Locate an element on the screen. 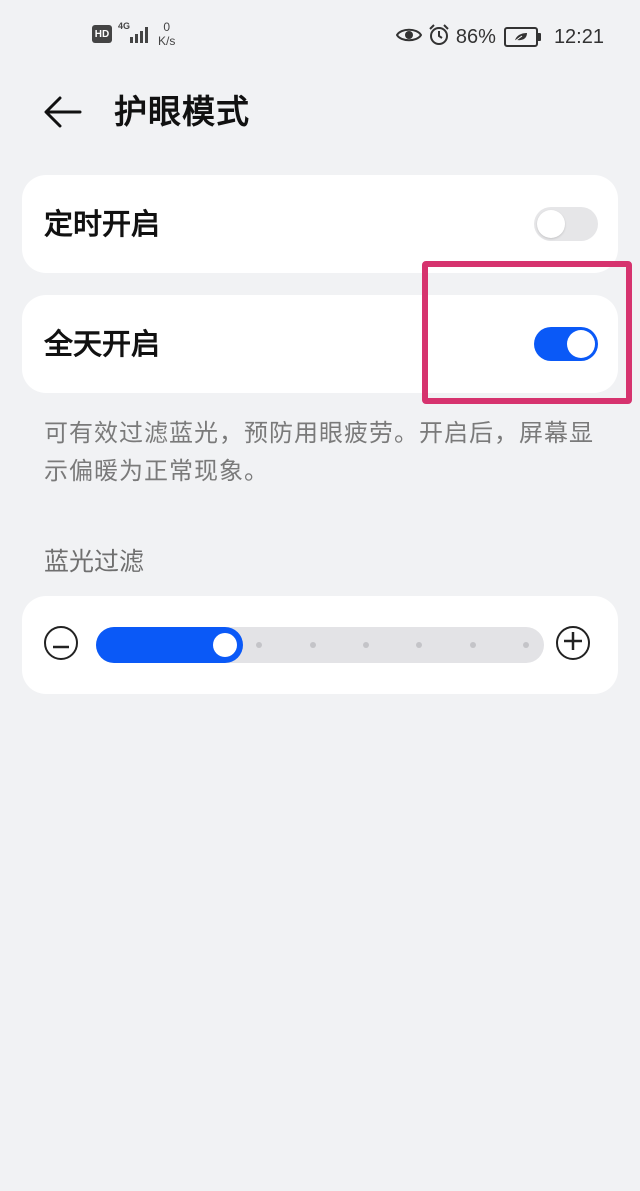  all-day-toggle is located at coordinates (566, 344).